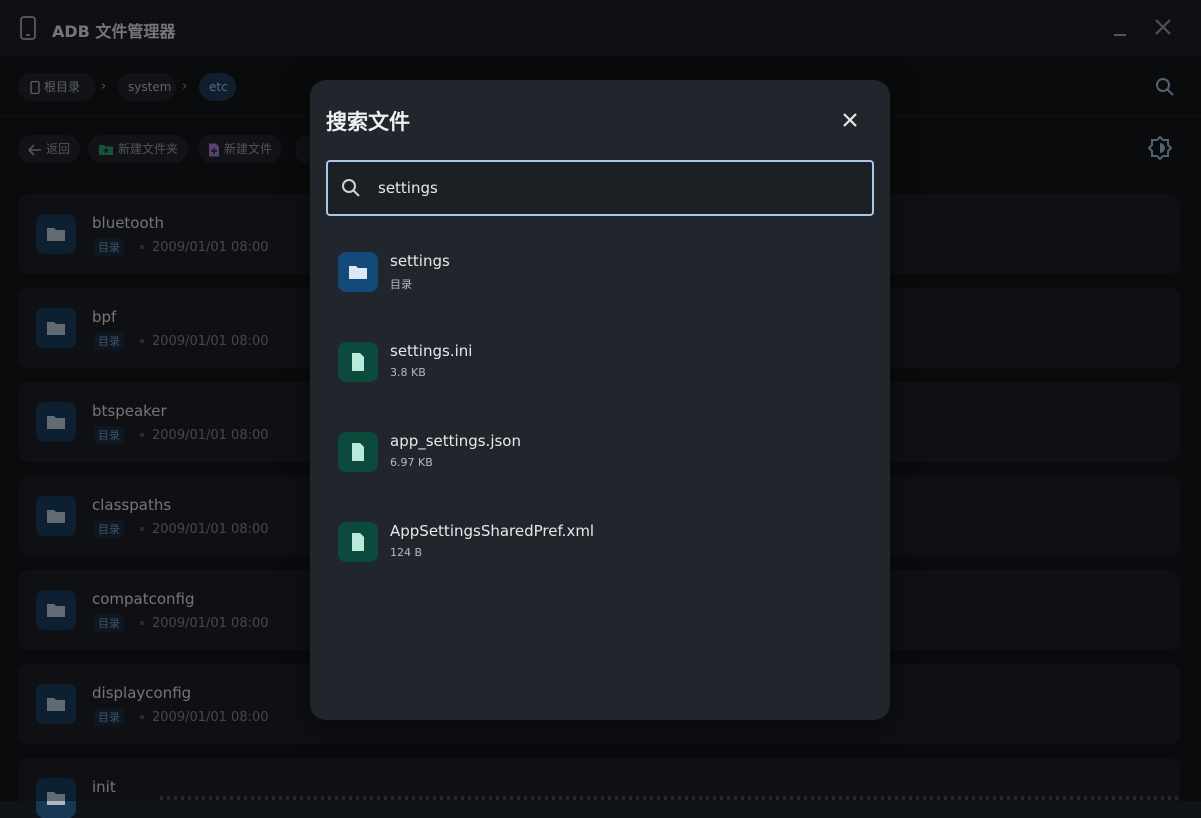  What do you see at coordinates (408, 372) in the screenshot?
I see `result-meta: 3.8 KB` at bounding box center [408, 372].